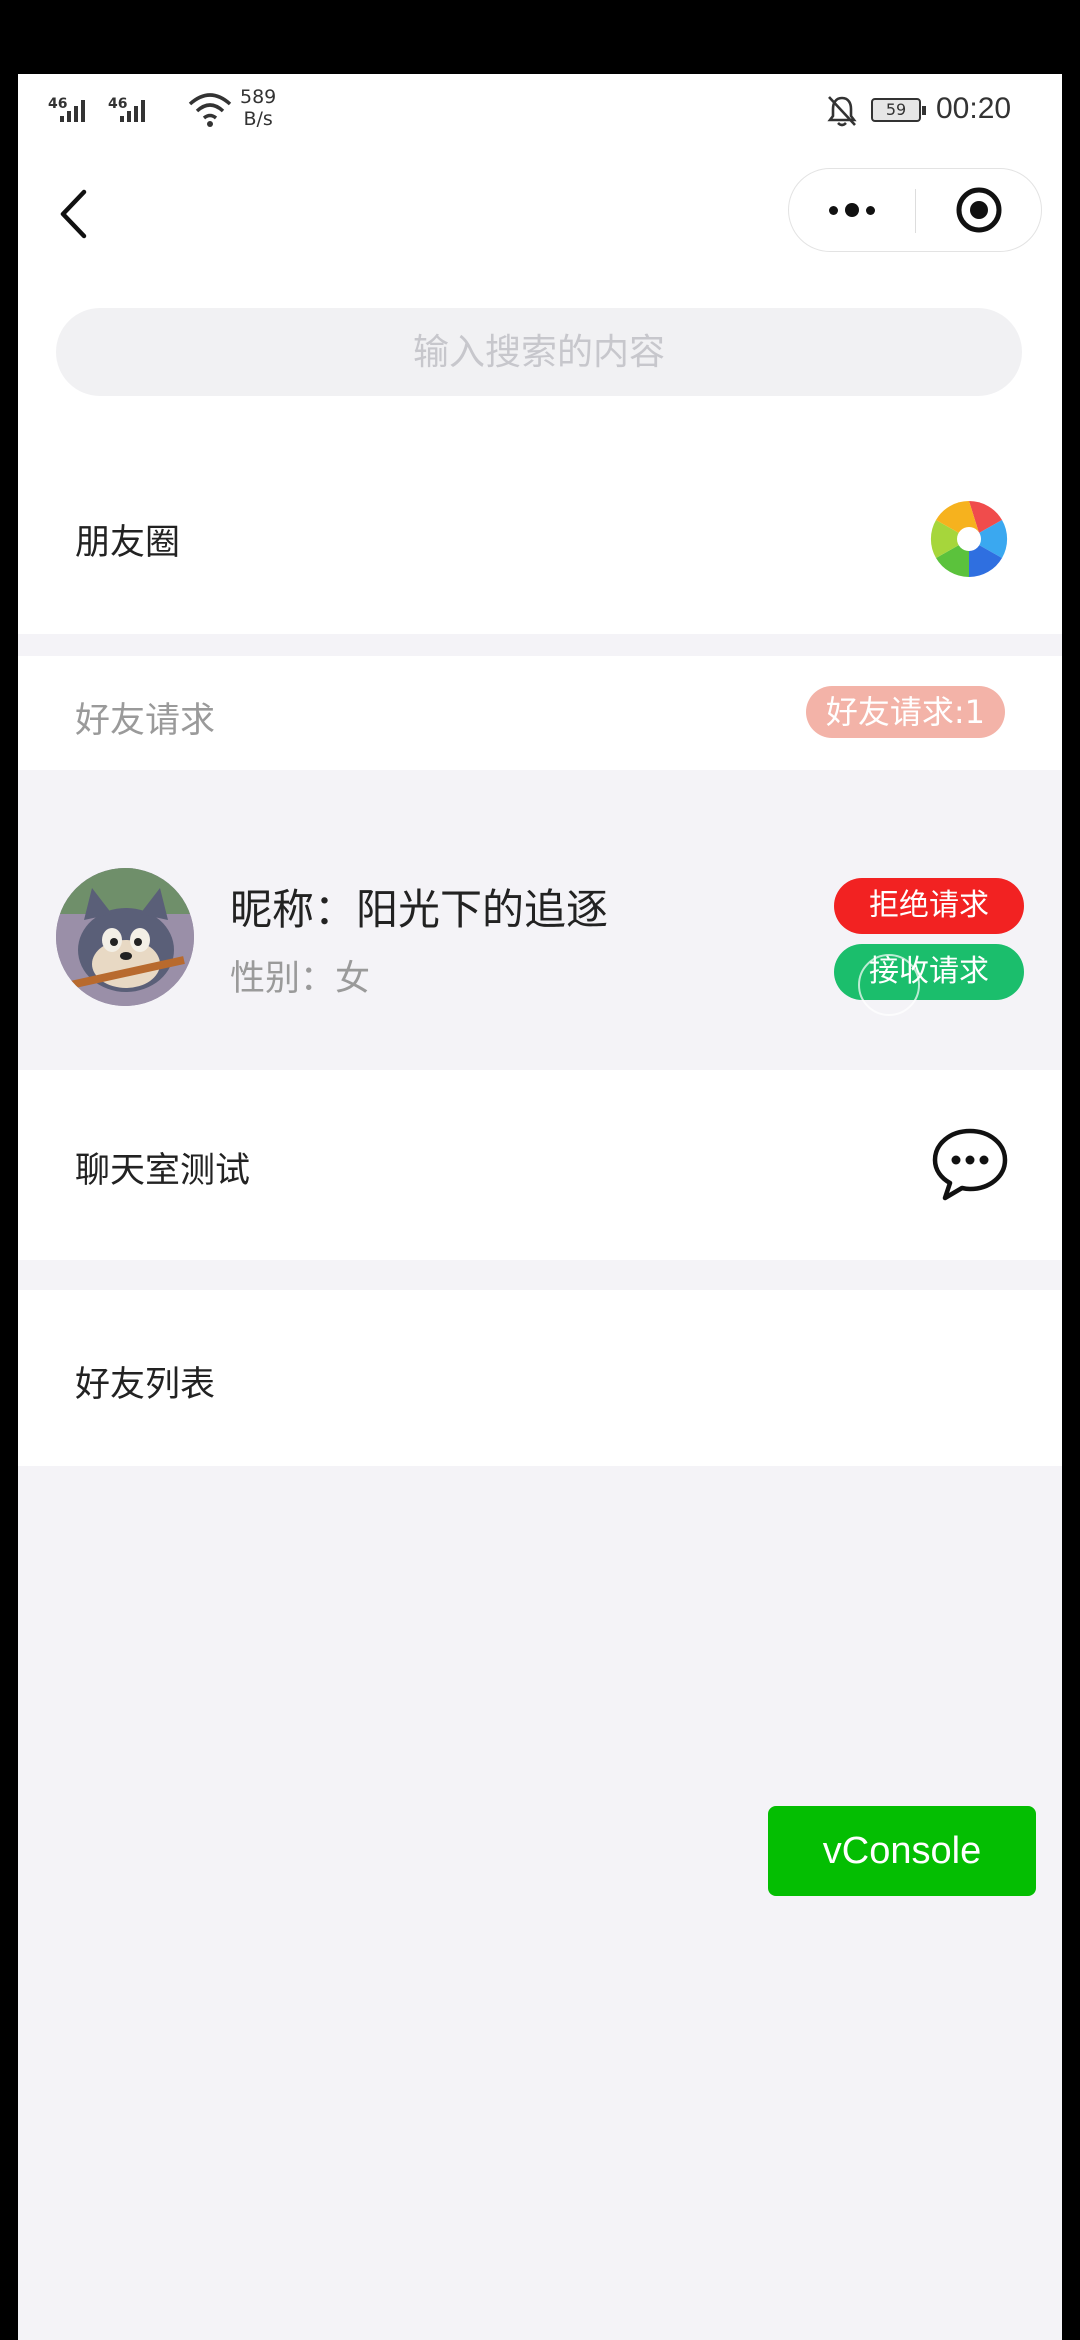 This screenshot has width=1080, height=2340. What do you see at coordinates (970, 1164) in the screenshot?
I see `chat-bubble-icon` at bounding box center [970, 1164].